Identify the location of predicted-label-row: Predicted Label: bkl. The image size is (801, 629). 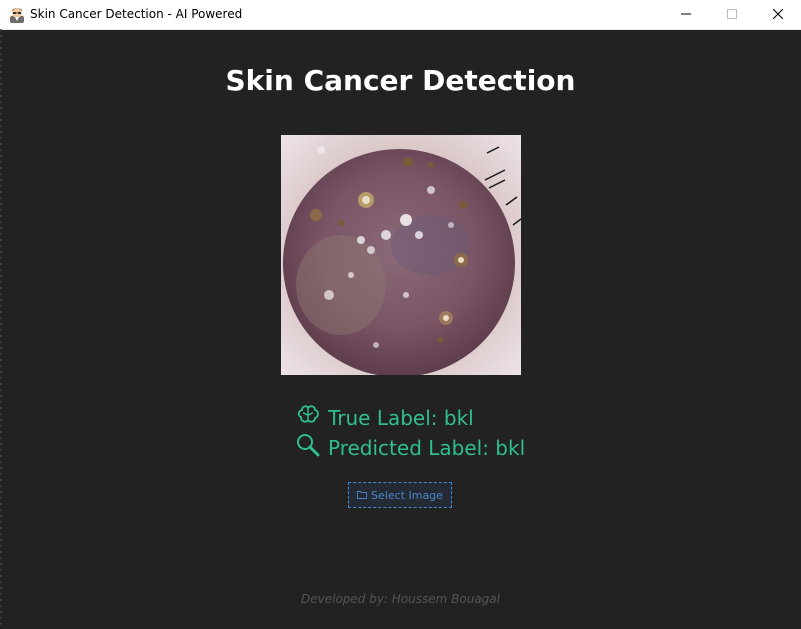
(410, 447).